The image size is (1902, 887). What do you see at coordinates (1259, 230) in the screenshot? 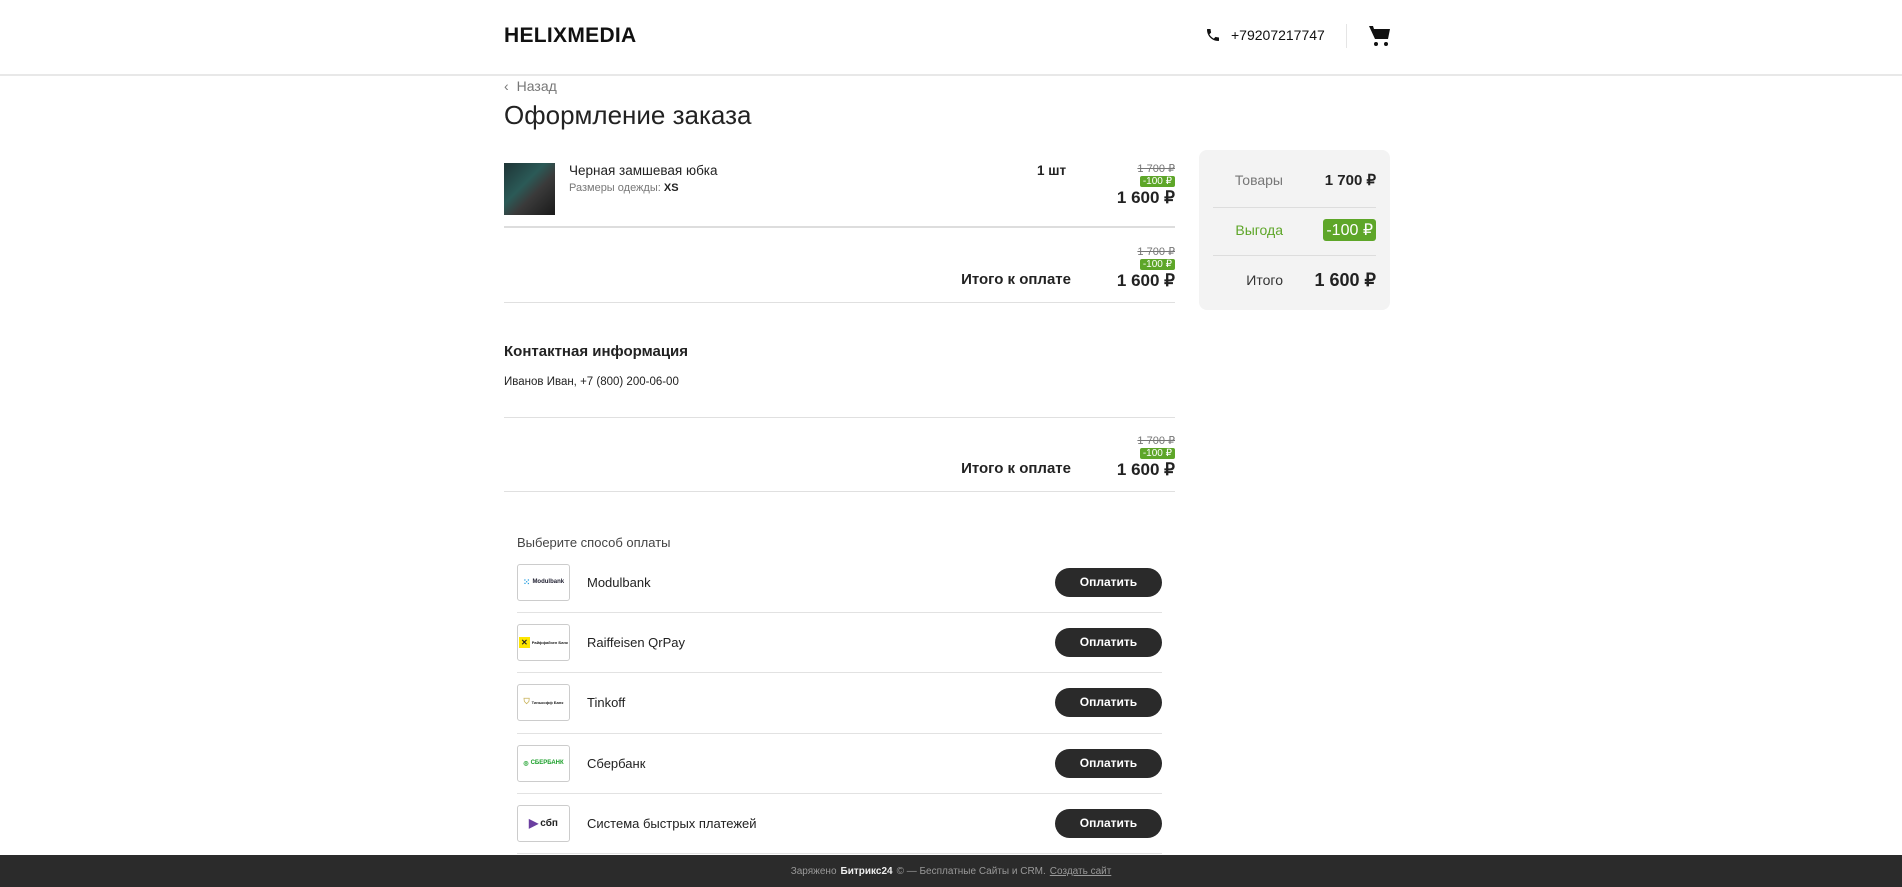
I see `benefit-label: Выгода` at bounding box center [1259, 230].